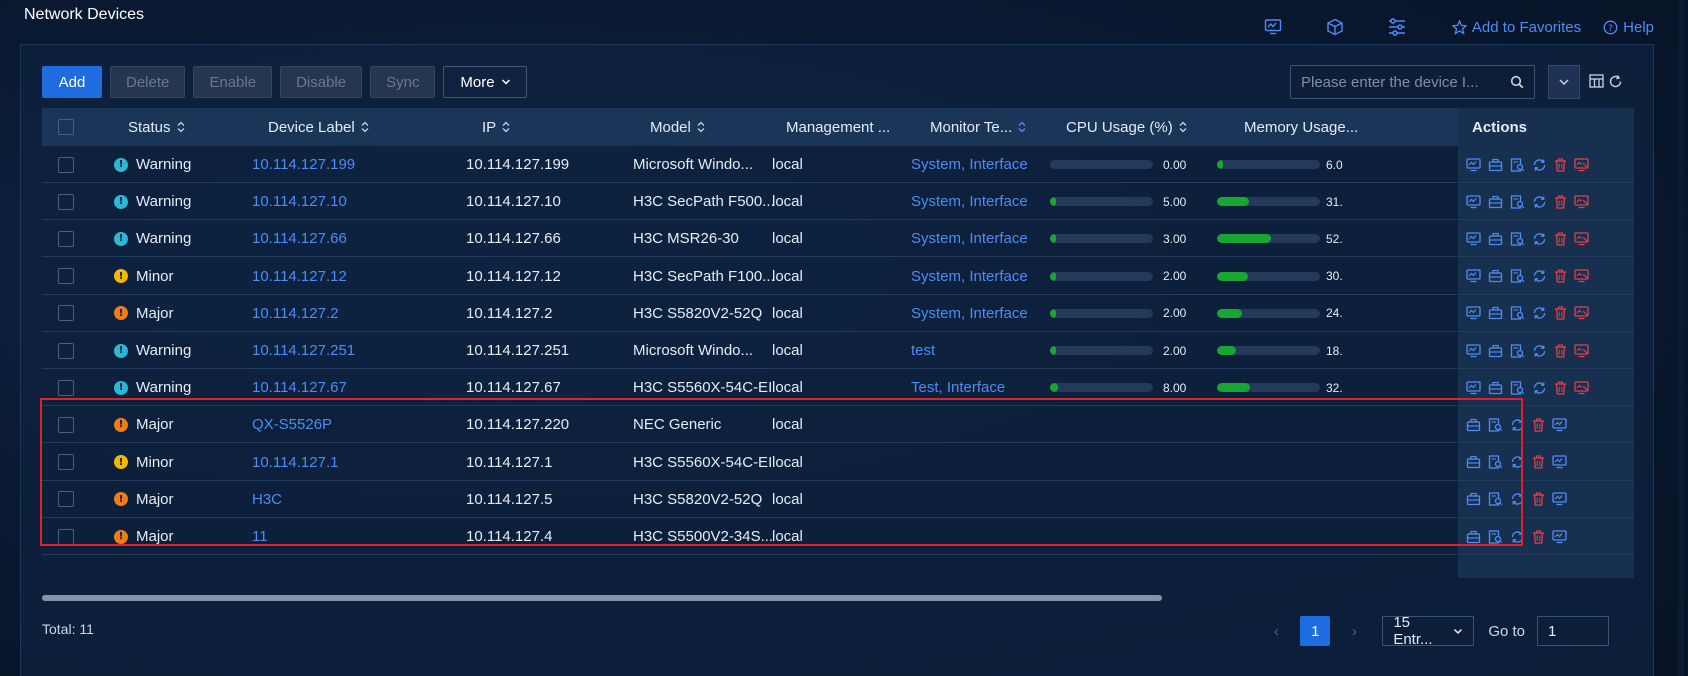 This screenshot has height=676, width=1688. What do you see at coordinates (1126, 127) in the screenshot?
I see `column-header-cpu-usage: CPU Usage (%)` at bounding box center [1126, 127].